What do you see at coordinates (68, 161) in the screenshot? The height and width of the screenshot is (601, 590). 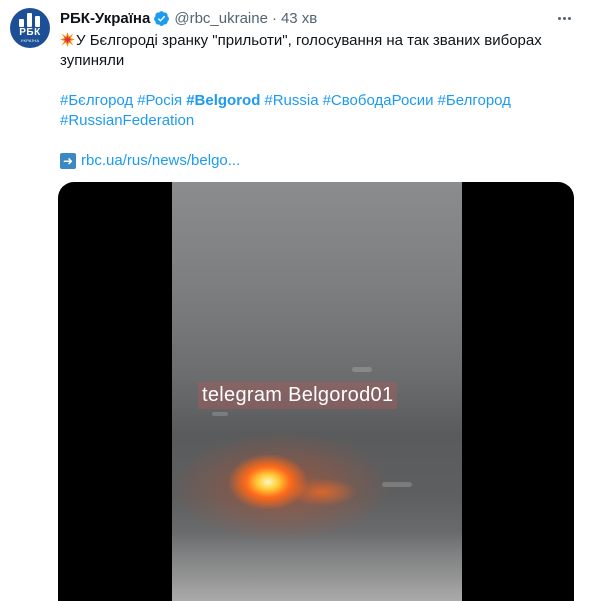 I see `right-arrow-emoji-icon: ➜` at bounding box center [68, 161].